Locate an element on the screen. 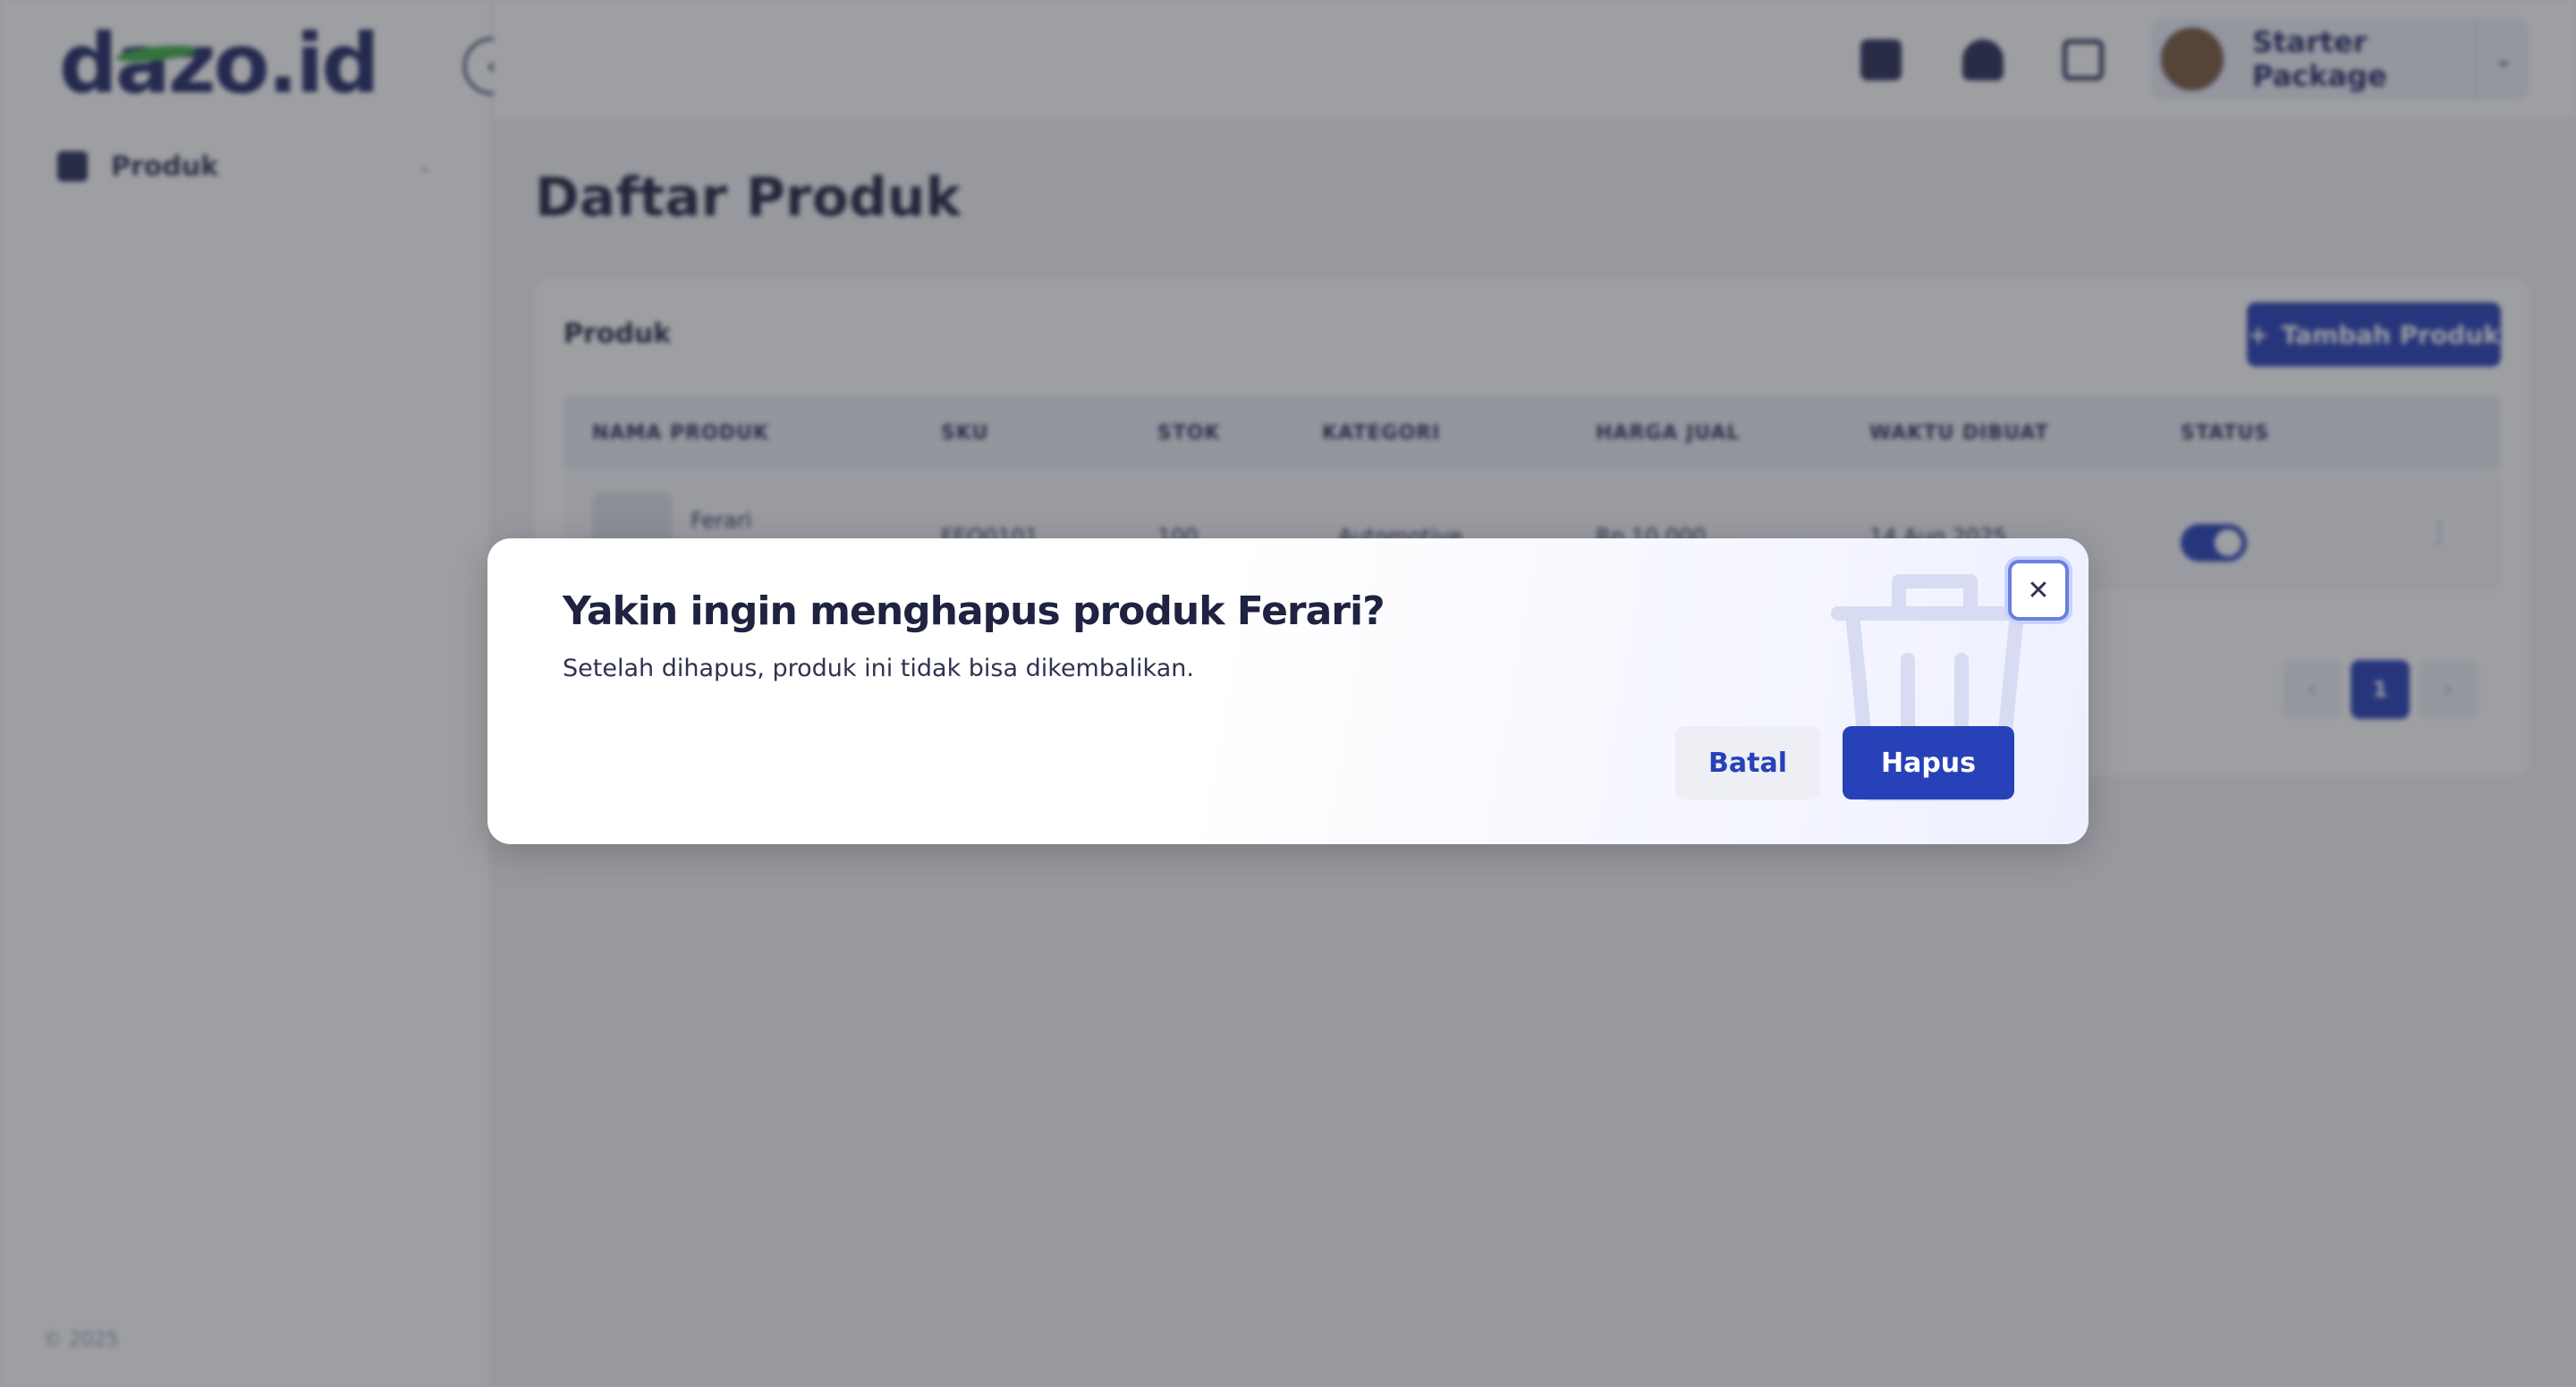 The image size is (2576, 1387). delete-button: Hapus is located at coordinates (1928, 762).